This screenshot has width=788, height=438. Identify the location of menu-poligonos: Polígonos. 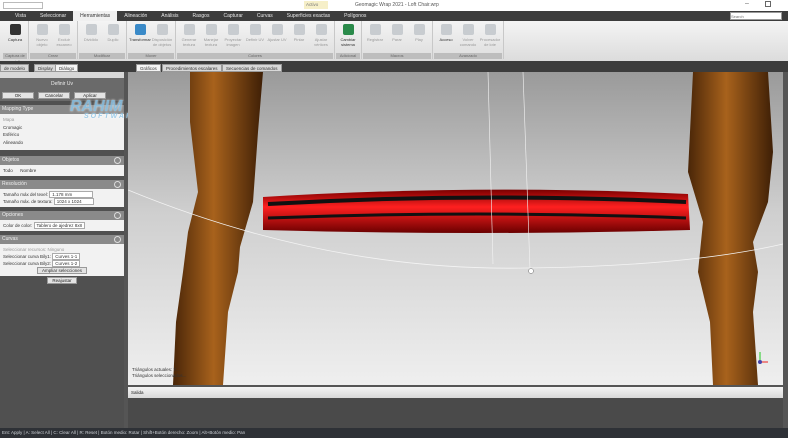
(355, 16).